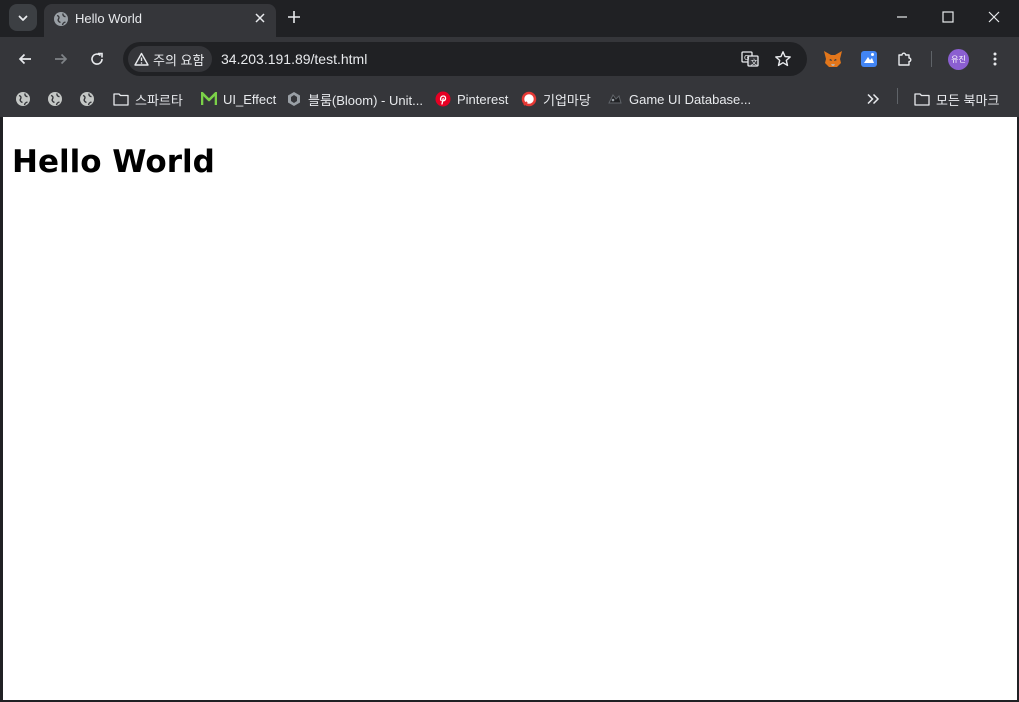  Describe the element at coordinates (113, 162) in the screenshot. I see `page-heading: Hello World` at that location.